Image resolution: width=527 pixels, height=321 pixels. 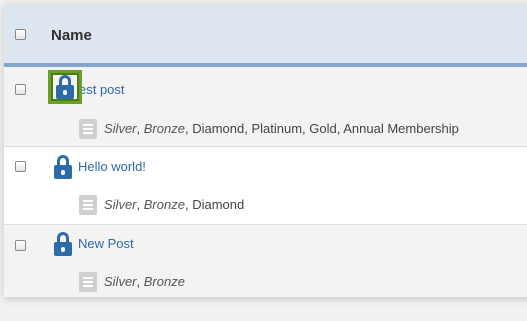 I want to click on post-title-link: est post, so click(x=102, y=89).